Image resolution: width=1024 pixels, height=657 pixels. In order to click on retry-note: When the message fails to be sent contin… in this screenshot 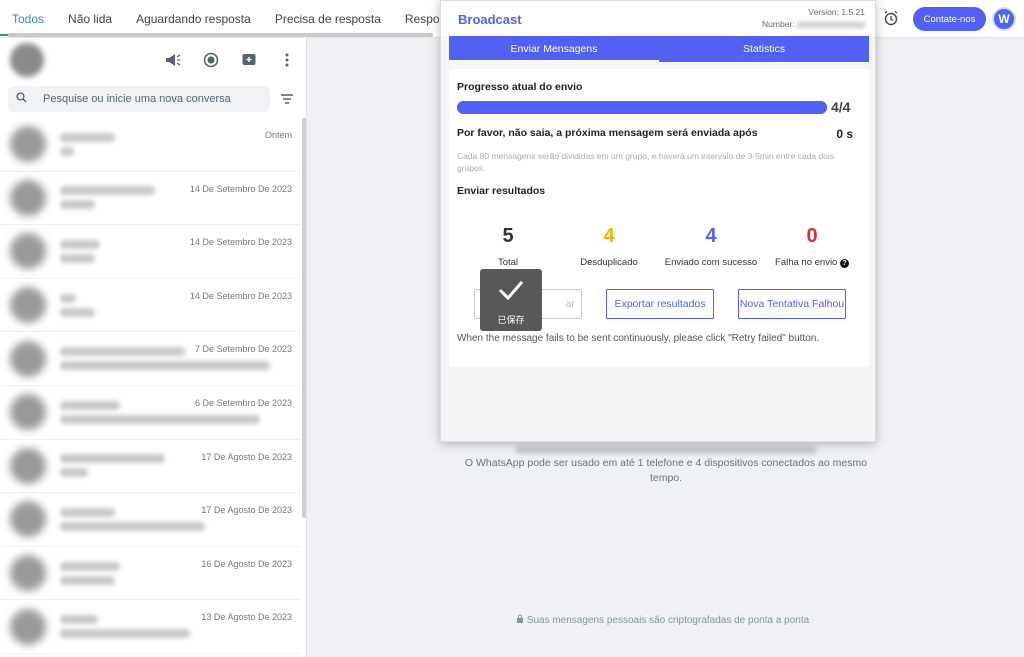, I will do `click(638, 338)`.